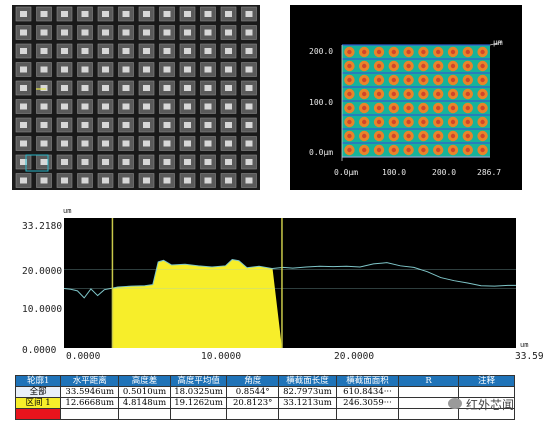 The image size is (554, 432). What do you see at coordinates (321, 152) in the screenshot?
I see `map-ytick: 0.0μm` at bounding box center [321, 152].